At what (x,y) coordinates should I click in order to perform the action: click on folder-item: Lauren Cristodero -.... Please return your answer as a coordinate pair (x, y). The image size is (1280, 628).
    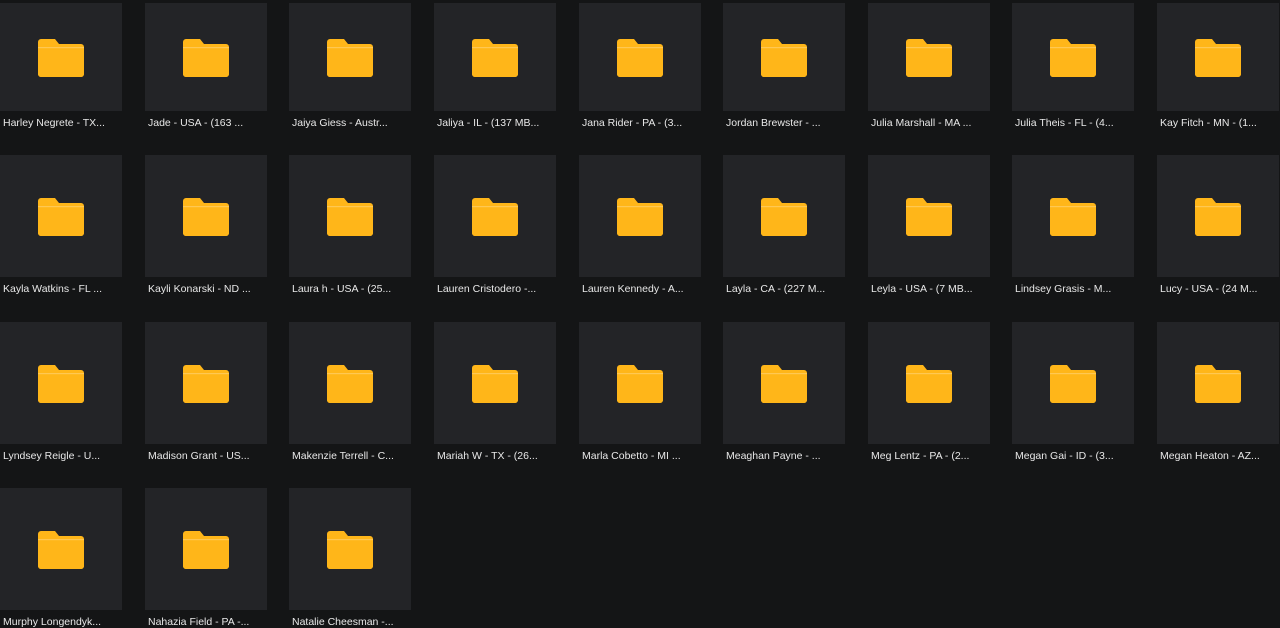
    Looking at the image, I should click on (495, 225).